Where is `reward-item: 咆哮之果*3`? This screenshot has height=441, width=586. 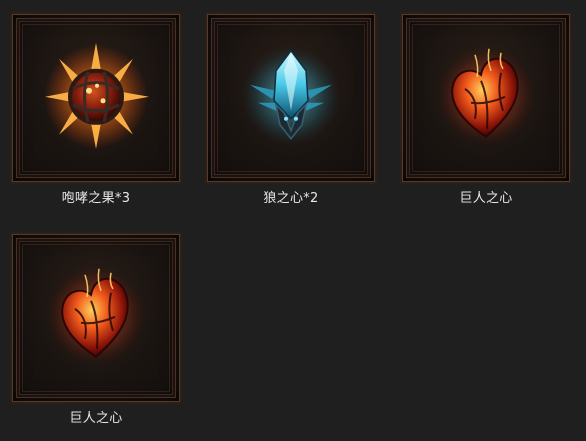 reward-item: 咆哮之果*3 is located at coordinates (96, 109).